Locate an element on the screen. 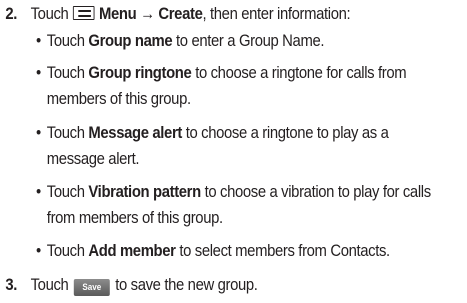 The width and height of the screenshot is (467, 303). bullet-text: message alert. is located at coordinates (93, 159).